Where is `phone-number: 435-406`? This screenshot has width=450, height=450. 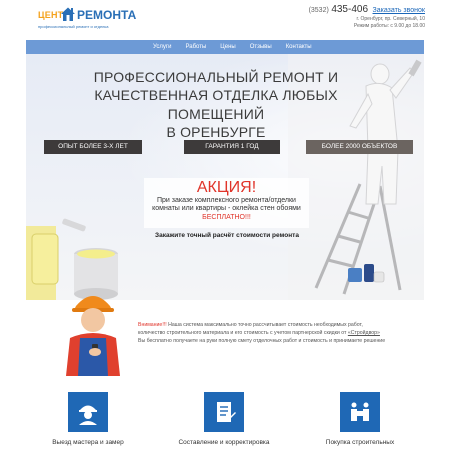
phone-number: 435-406 is located at coordinates (349, 9).